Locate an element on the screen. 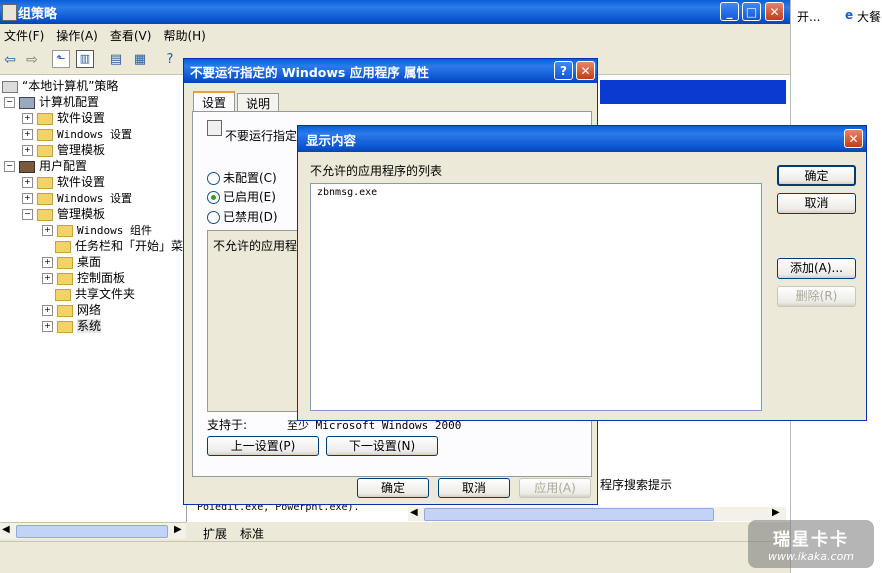 The height and width of the screenshot is (573, 882). menu-file: 文件(F) is located at coordinates (26, 35).